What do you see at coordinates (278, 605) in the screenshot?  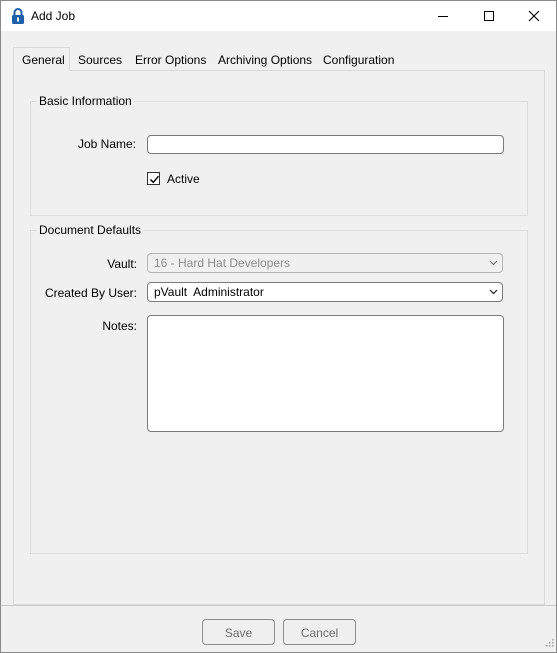 I see `footer-divider` at bounding box center [278, 605].